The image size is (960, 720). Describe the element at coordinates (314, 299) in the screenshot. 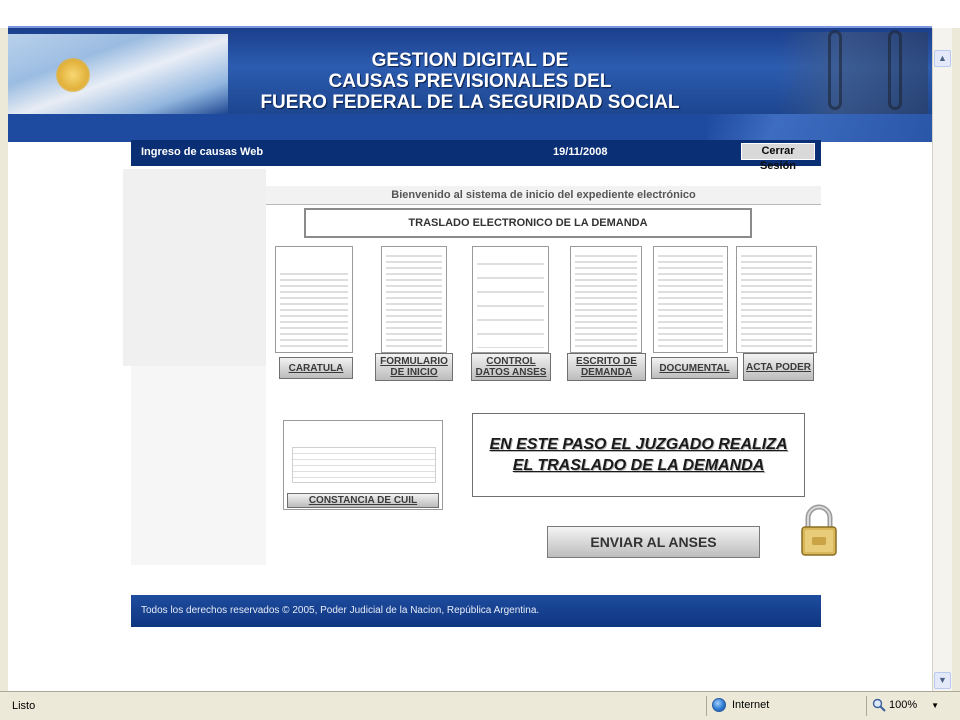

I see `document-thumbnail-caratula` at that location.